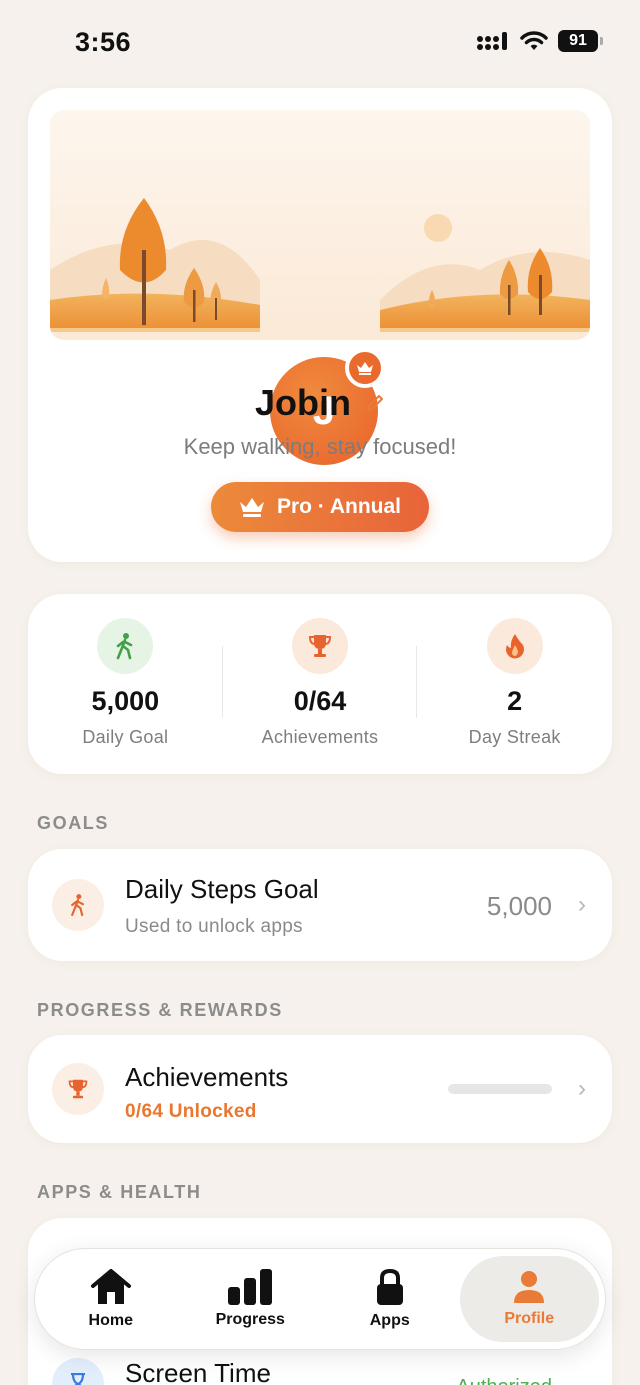 The height and width of the screenshot is (1385, 640). What do you see at coordinates (504, 1380) in the screenshot?
I see `authorization-status: Authorized` at bounding box center [504, 1380].